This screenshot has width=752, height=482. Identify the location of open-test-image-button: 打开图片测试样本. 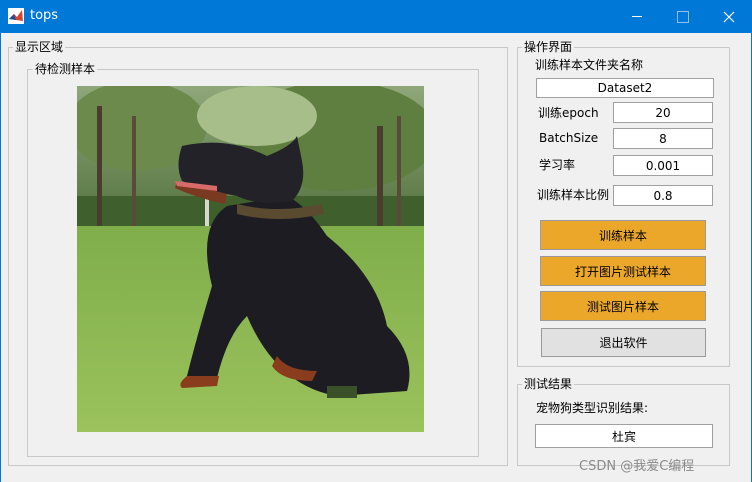
(623, 271).